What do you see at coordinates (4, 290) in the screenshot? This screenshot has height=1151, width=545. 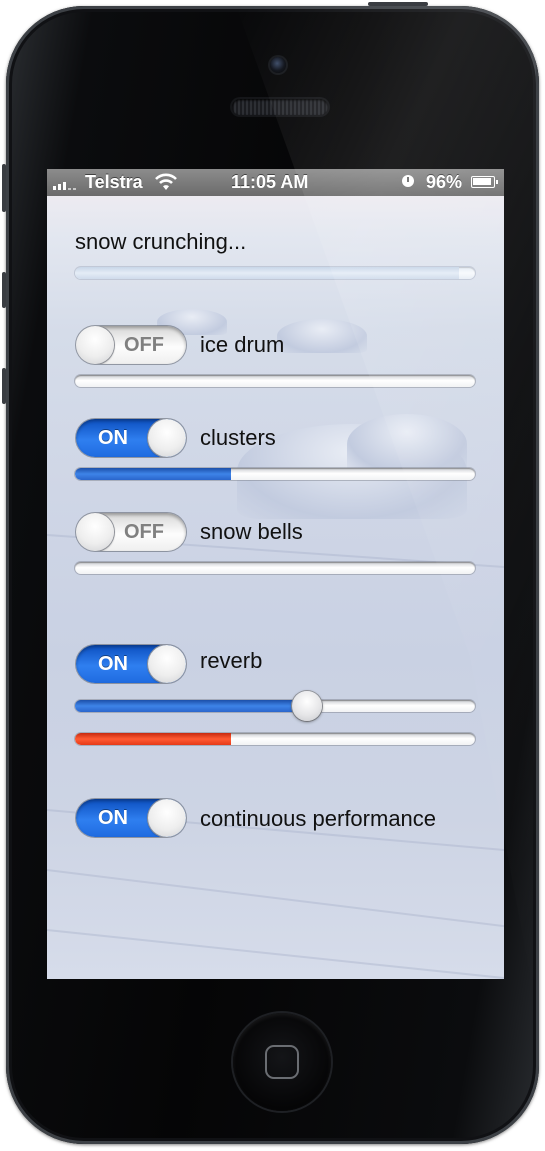 I see `volume-up-button` at bounding box center [4, 290].